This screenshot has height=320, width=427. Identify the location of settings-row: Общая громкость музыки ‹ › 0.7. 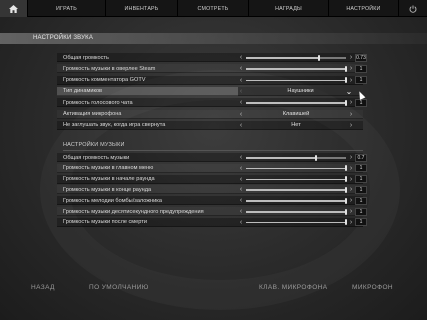
(212, 157).